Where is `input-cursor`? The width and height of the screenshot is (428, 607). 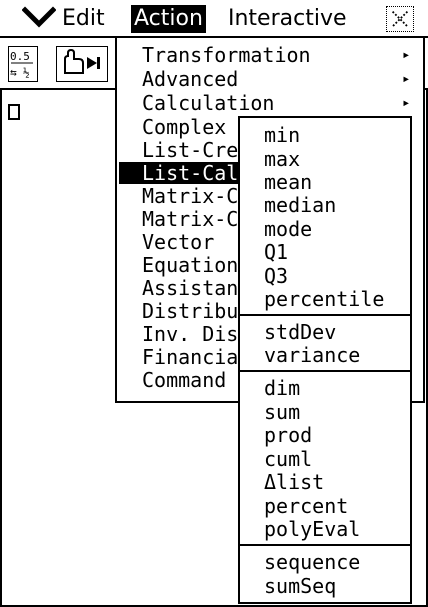 input-cursor is located at coordinates (14, 112).